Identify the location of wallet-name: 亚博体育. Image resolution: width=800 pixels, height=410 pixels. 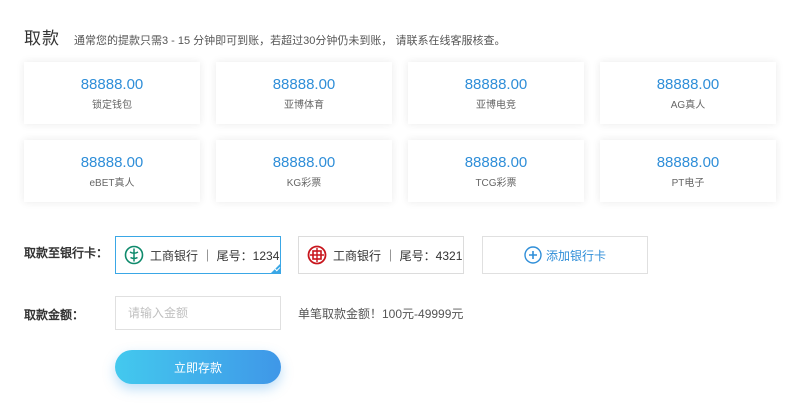
(304, 105).